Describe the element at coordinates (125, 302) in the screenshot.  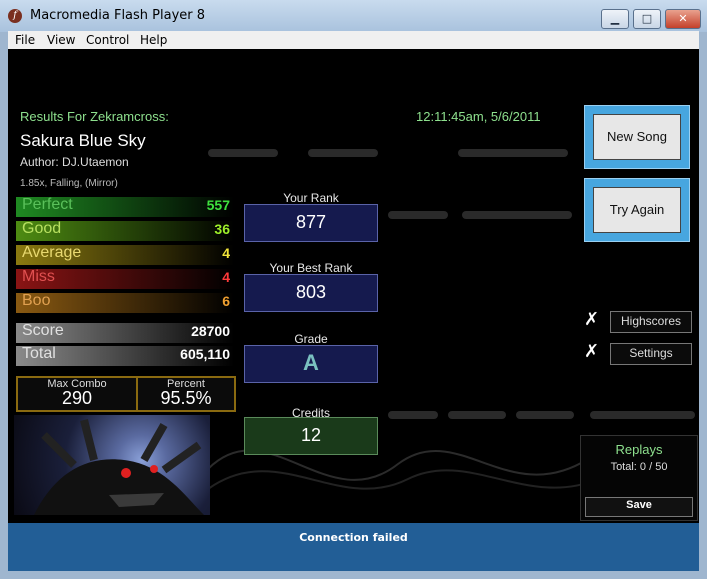
I see `judgement-row-boo: Boo 6` at that location.